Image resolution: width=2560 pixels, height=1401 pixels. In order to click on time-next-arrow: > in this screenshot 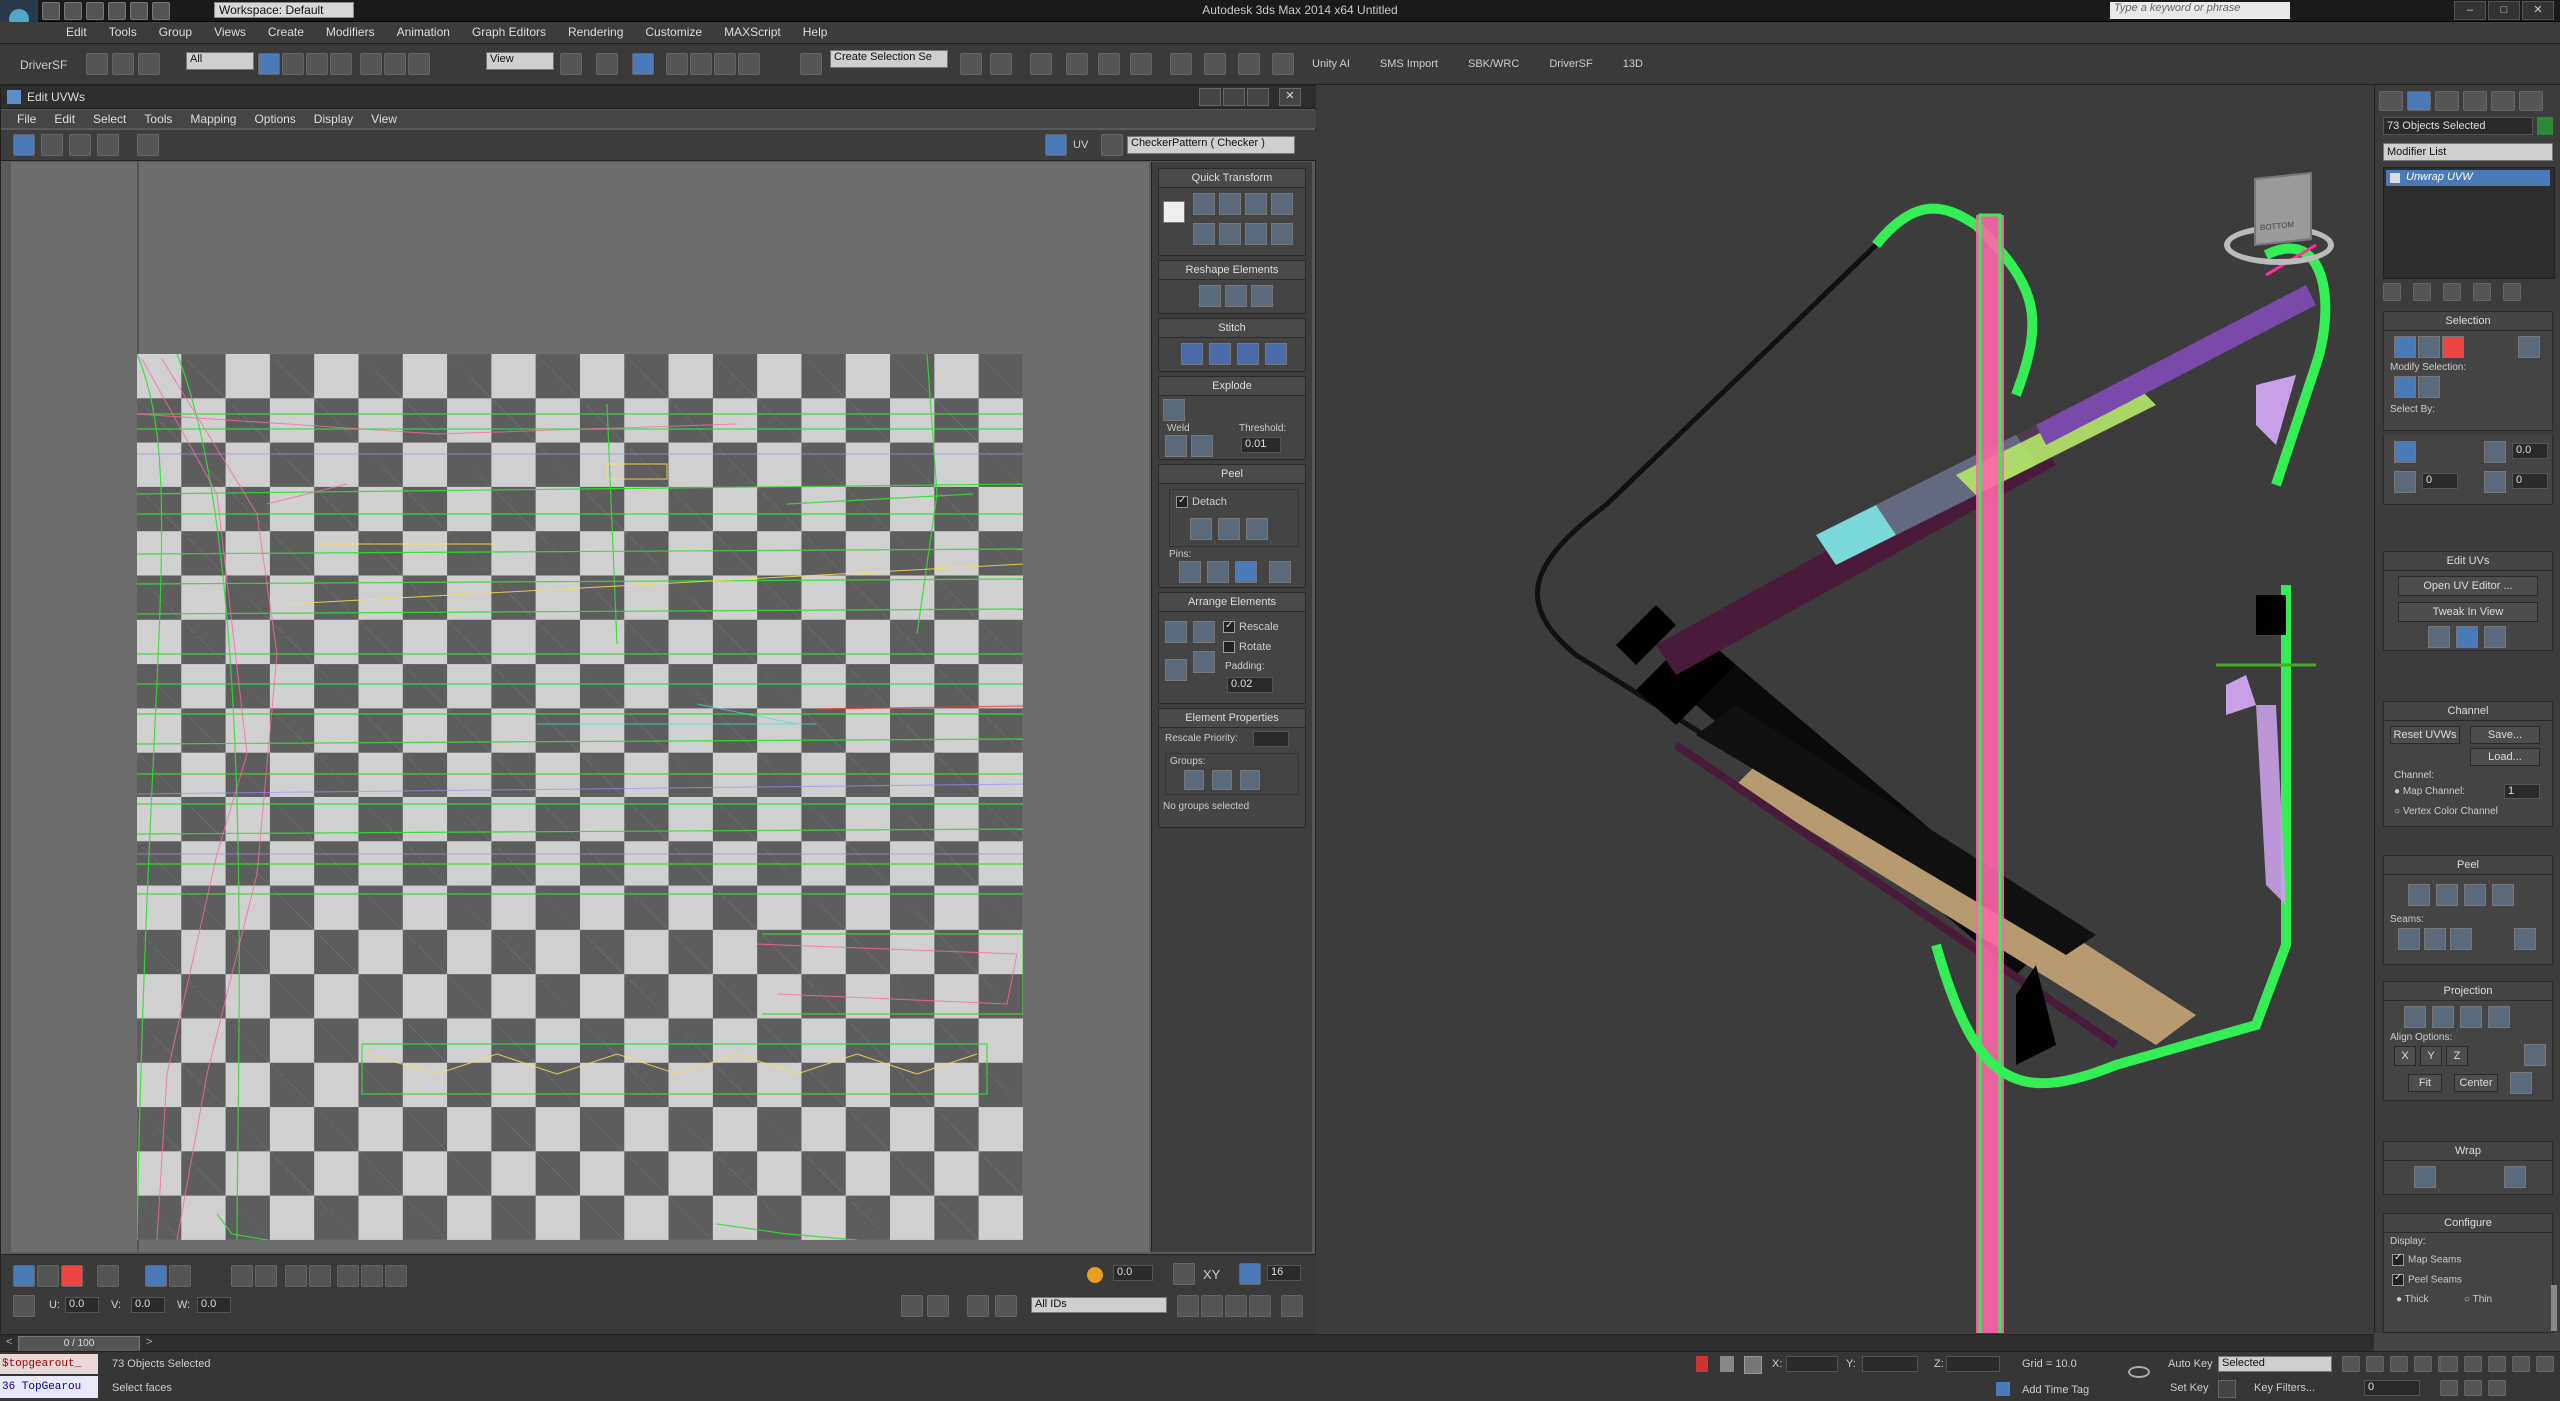, I will do `click(149, 1342)`.